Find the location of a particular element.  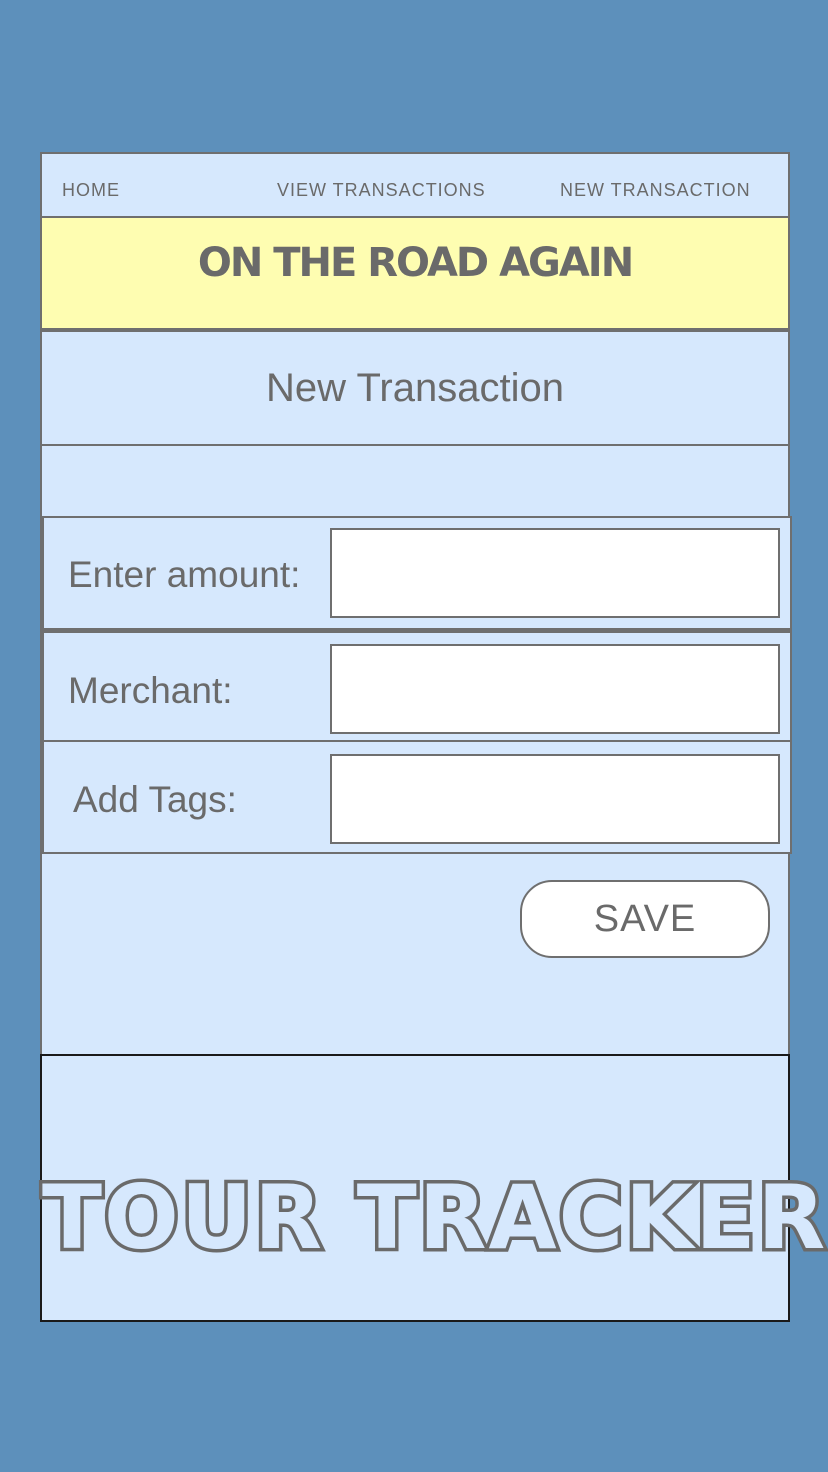

merchant-label: Merchant: is located at coordinates (150, 690).